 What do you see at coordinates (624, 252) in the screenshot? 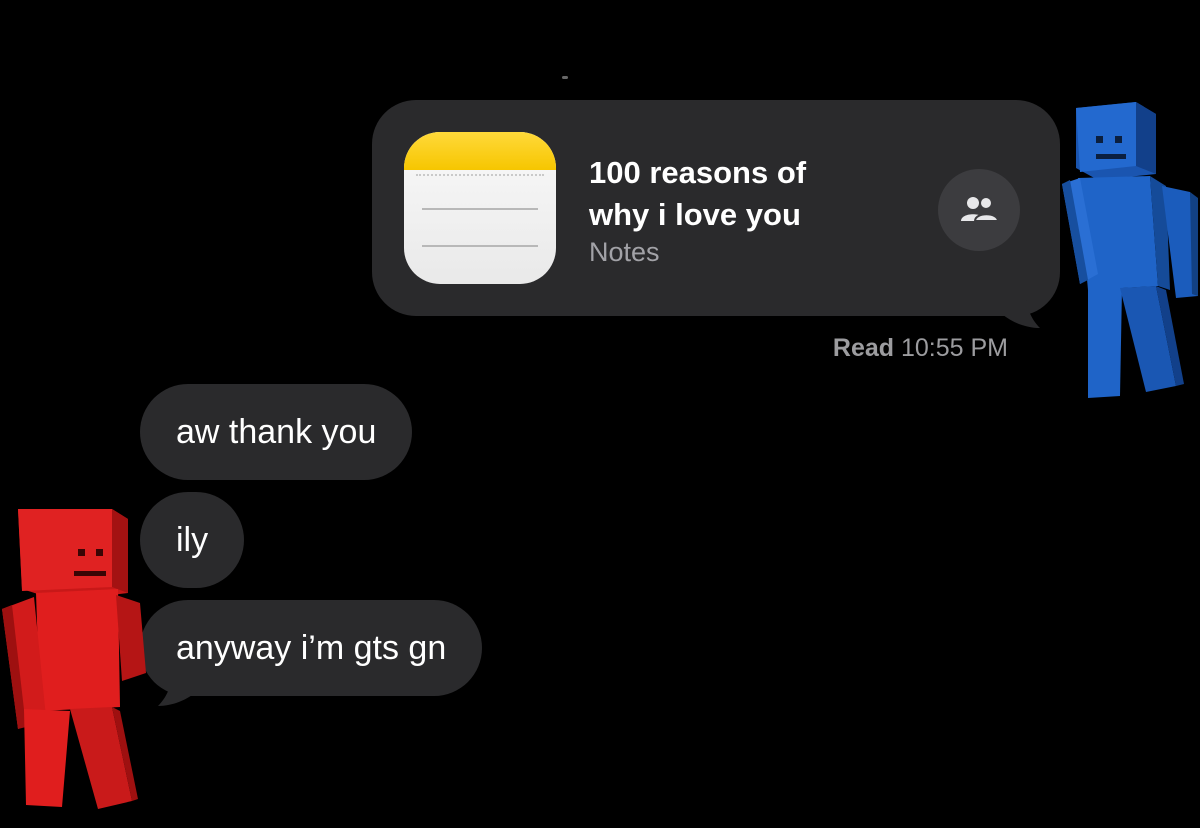
I see `shared-note-app-label: Notes` at bounding box center [624, 252].